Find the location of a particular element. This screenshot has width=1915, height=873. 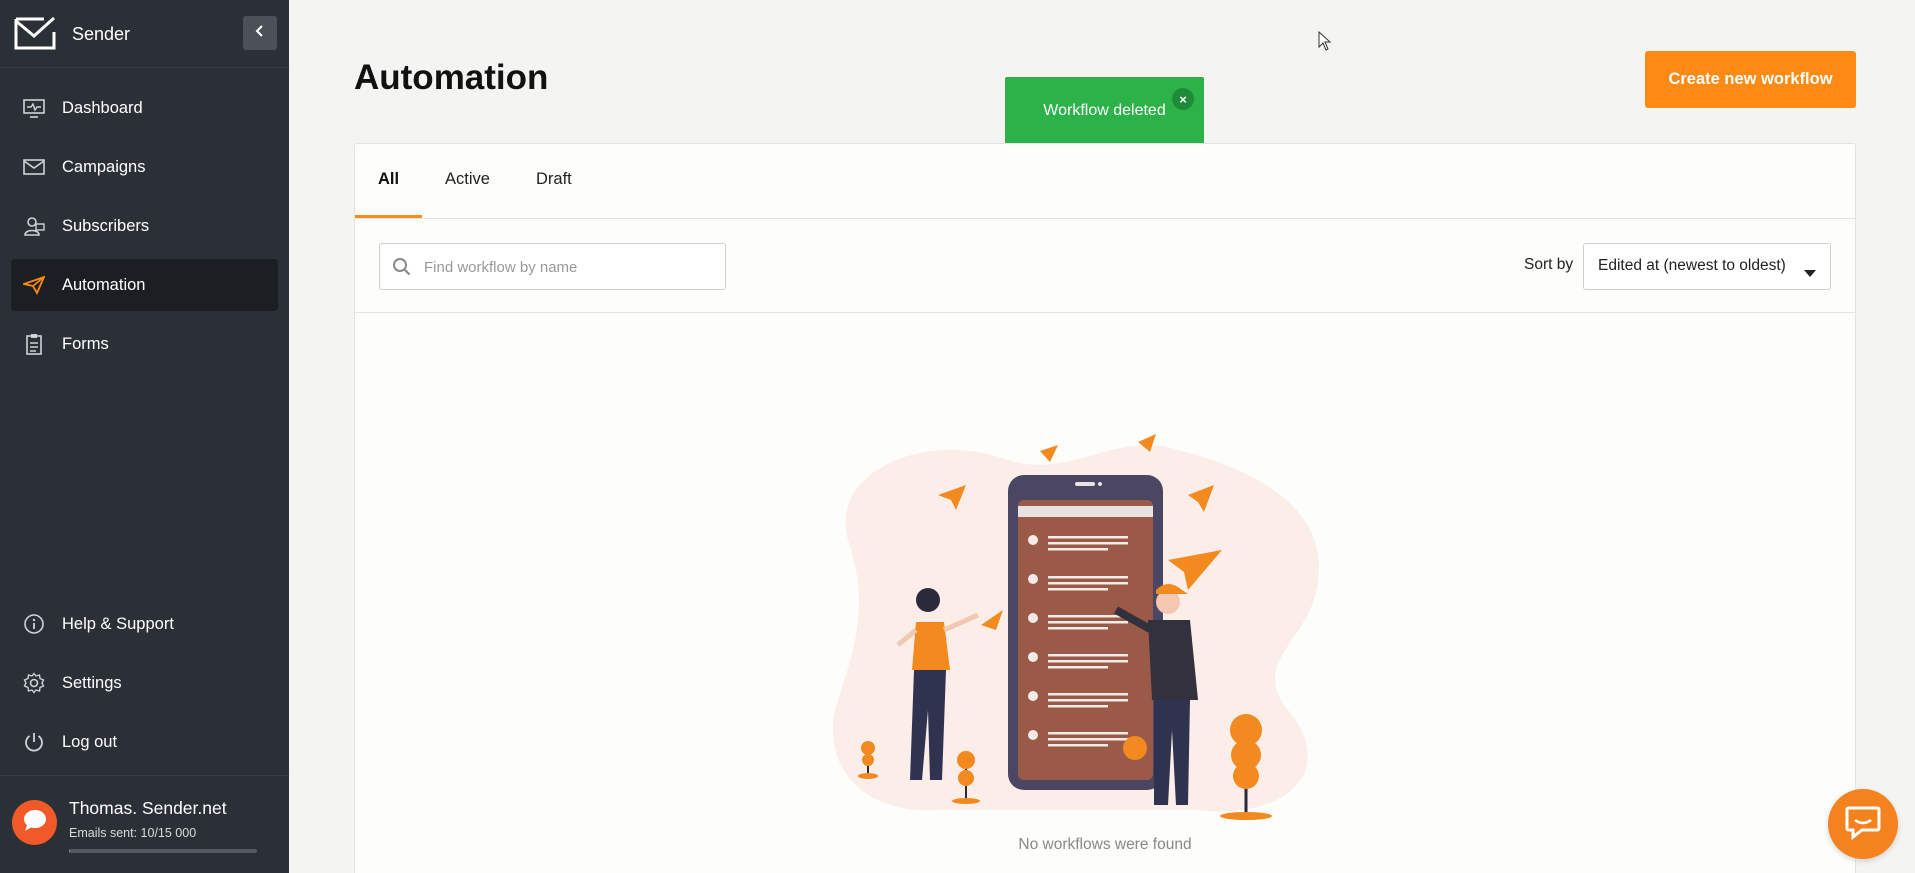

mouse-cursor-icon is located at coordinates (1325, 43).